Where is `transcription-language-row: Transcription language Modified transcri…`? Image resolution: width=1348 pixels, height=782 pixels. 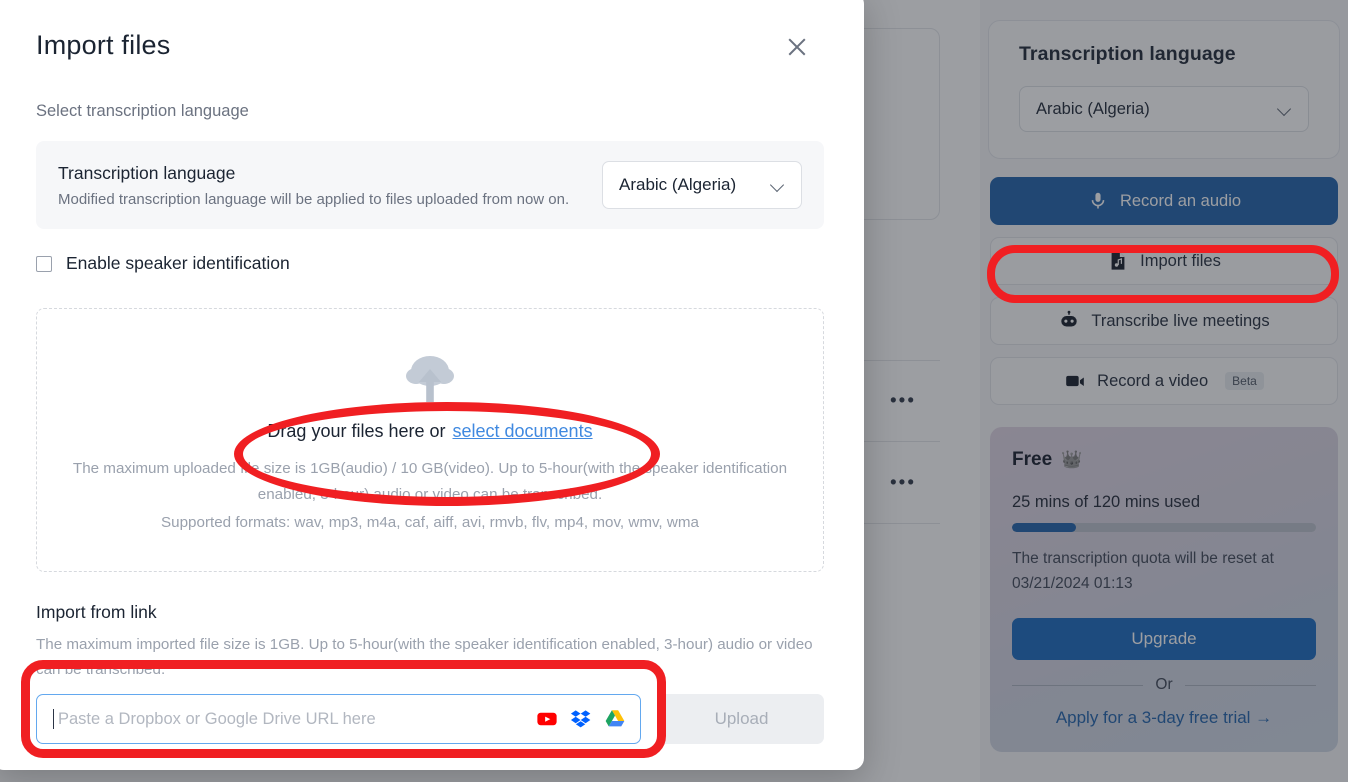
transcription-language-row: Transcription language Modified transcri… is located at coordinates (430, 185).